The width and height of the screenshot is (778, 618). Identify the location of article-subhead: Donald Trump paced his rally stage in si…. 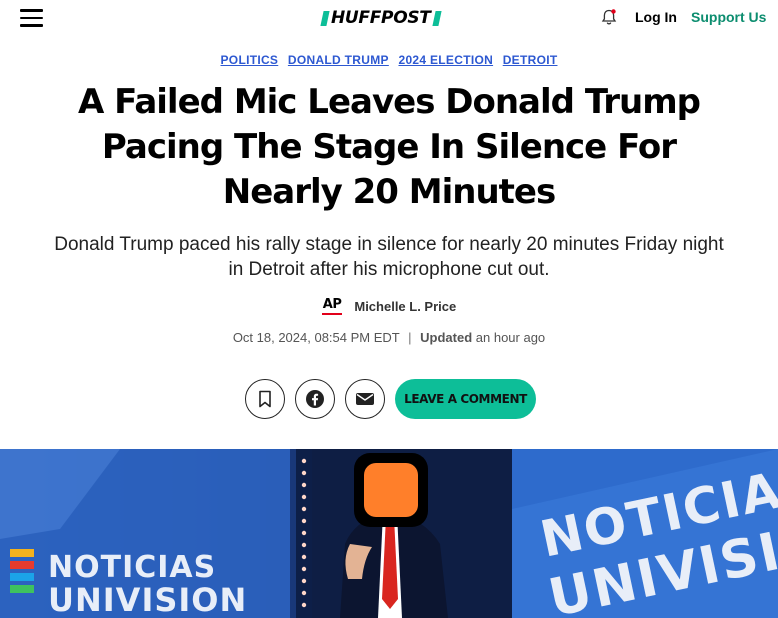
(389, 257).